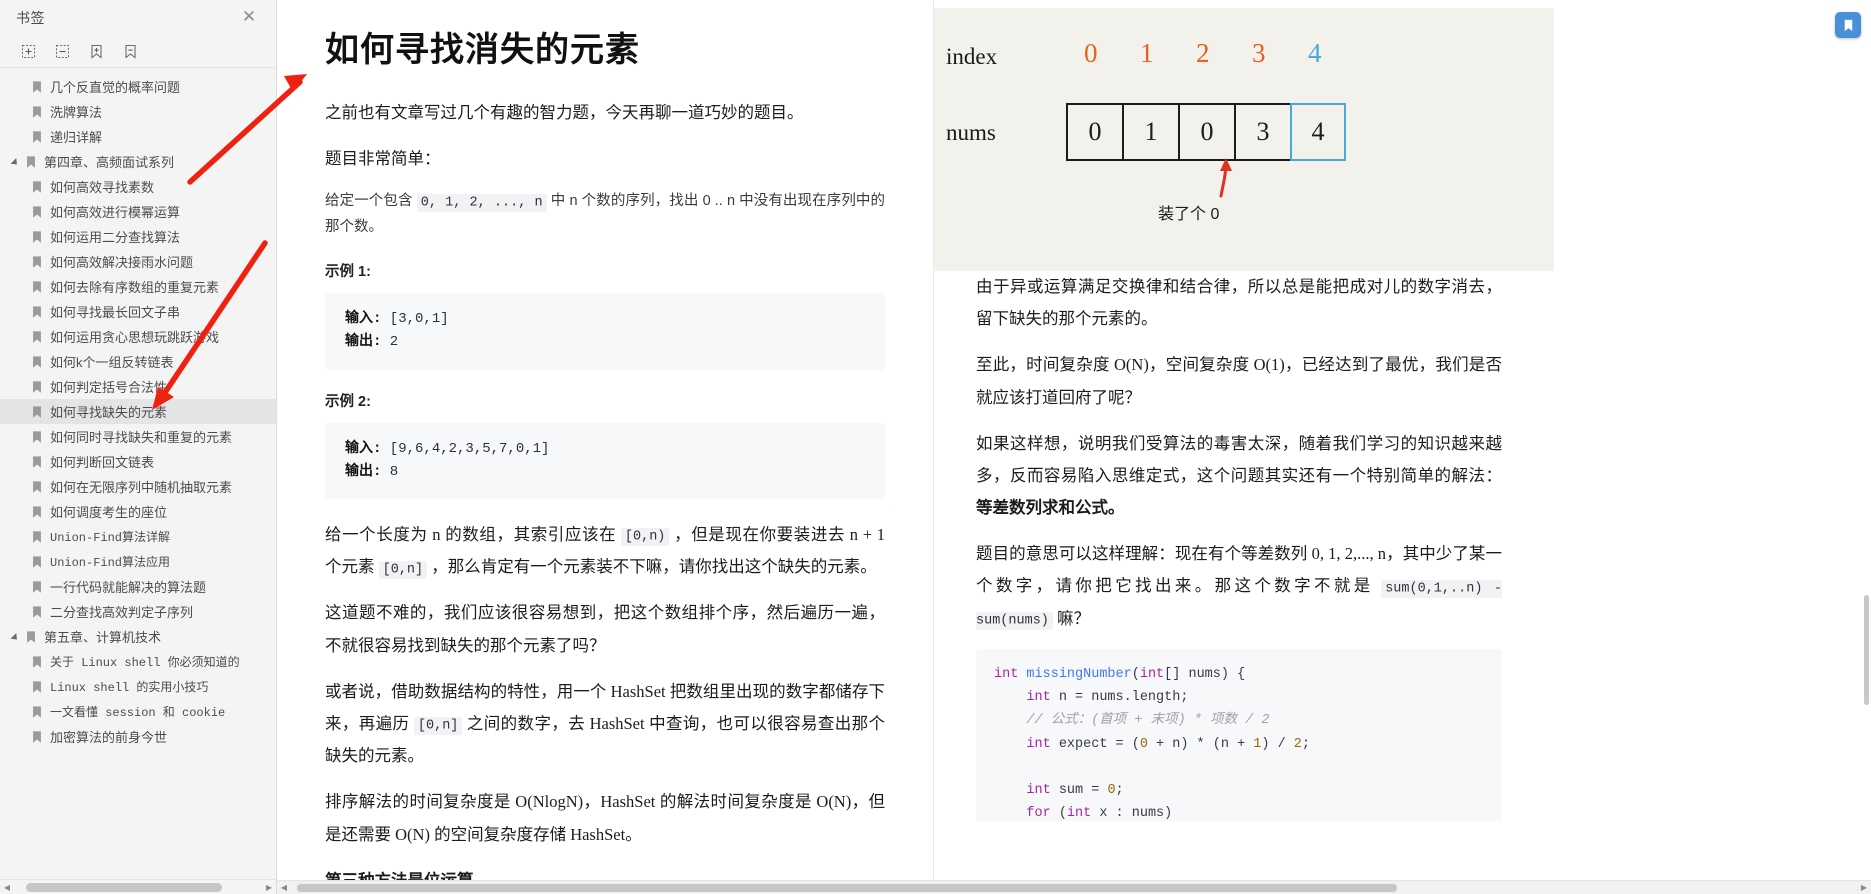  Describe the element at coordinates (138, 236) in the screenshot. I see `bookmark-item-6: 如何运用二分查找算法` at that location.